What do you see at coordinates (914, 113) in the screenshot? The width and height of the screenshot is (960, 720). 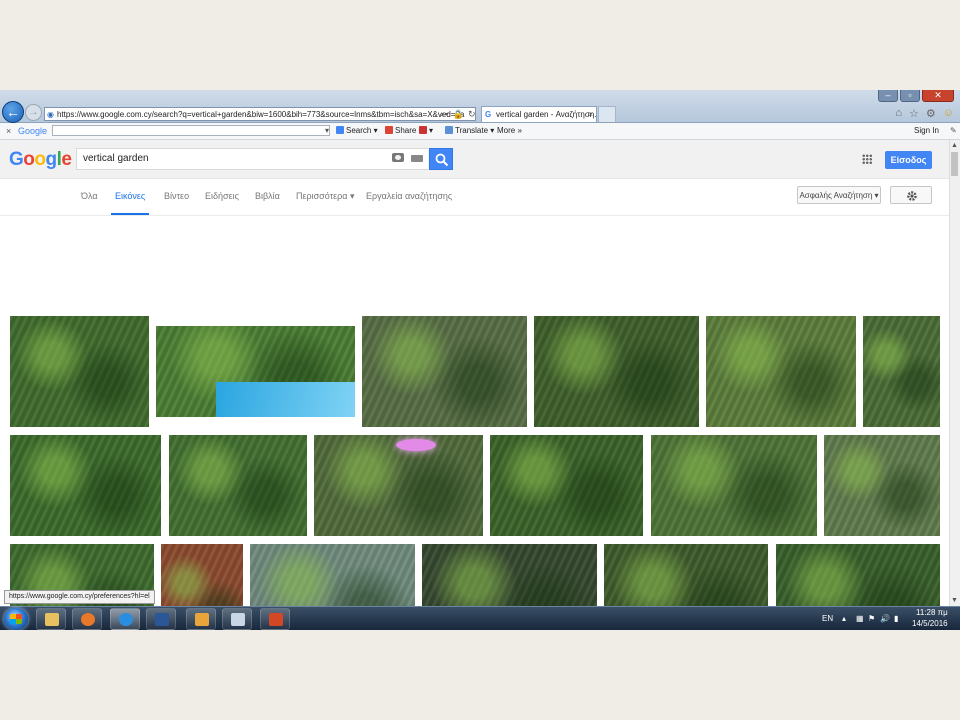 I see `favorites-star-icon: ☆` at bounding box center [914, 113].